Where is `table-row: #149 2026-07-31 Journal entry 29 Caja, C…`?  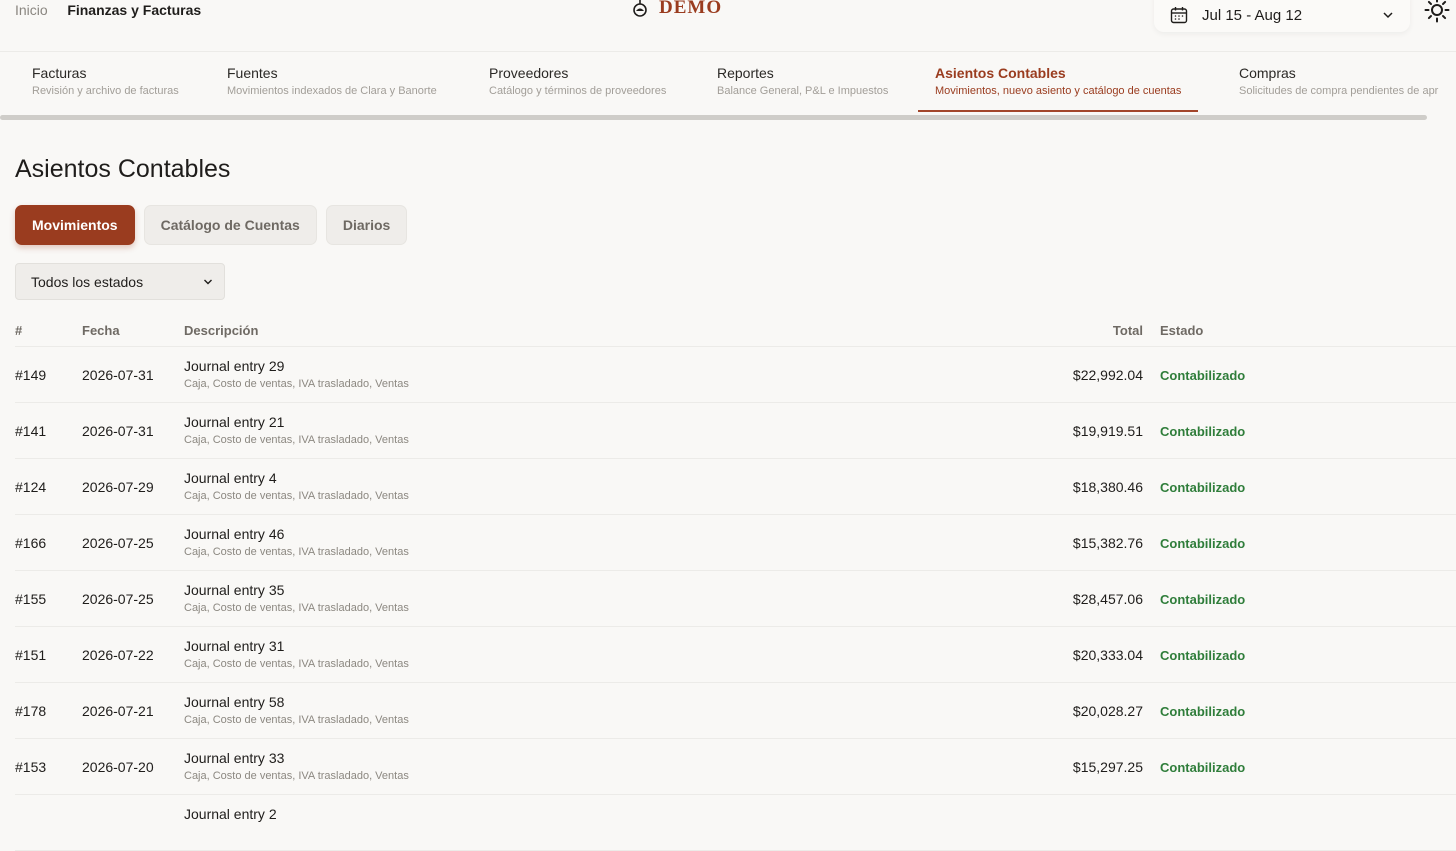
table-row: #149 2026-07-31 Journal entry 29 Caja, C… is located at coordinates (735, 375).